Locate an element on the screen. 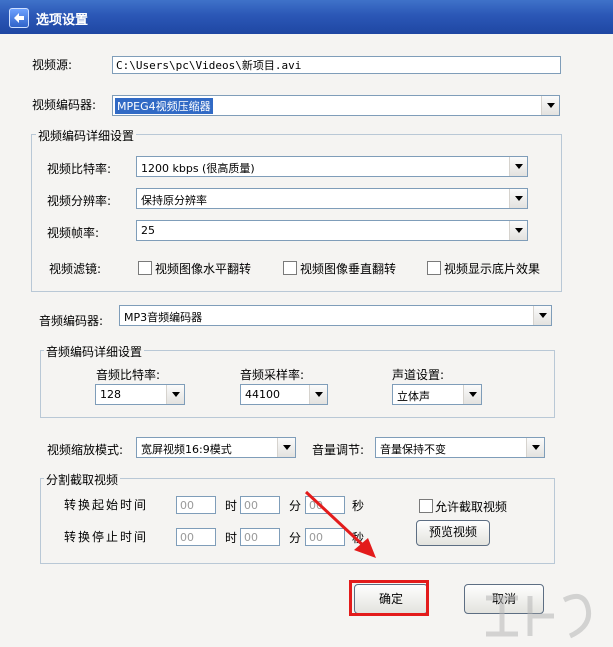  video-resolution-select: 保持原分辨率 is located at coordinates (332, 198).